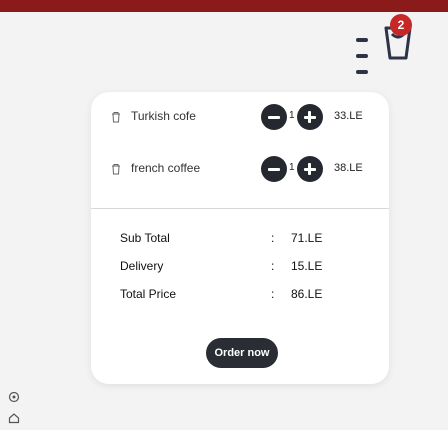 Image resolution: width=448 pixels, height=430 pixels. I want to click on delivery-value: 15.LE, so click(307, 266).